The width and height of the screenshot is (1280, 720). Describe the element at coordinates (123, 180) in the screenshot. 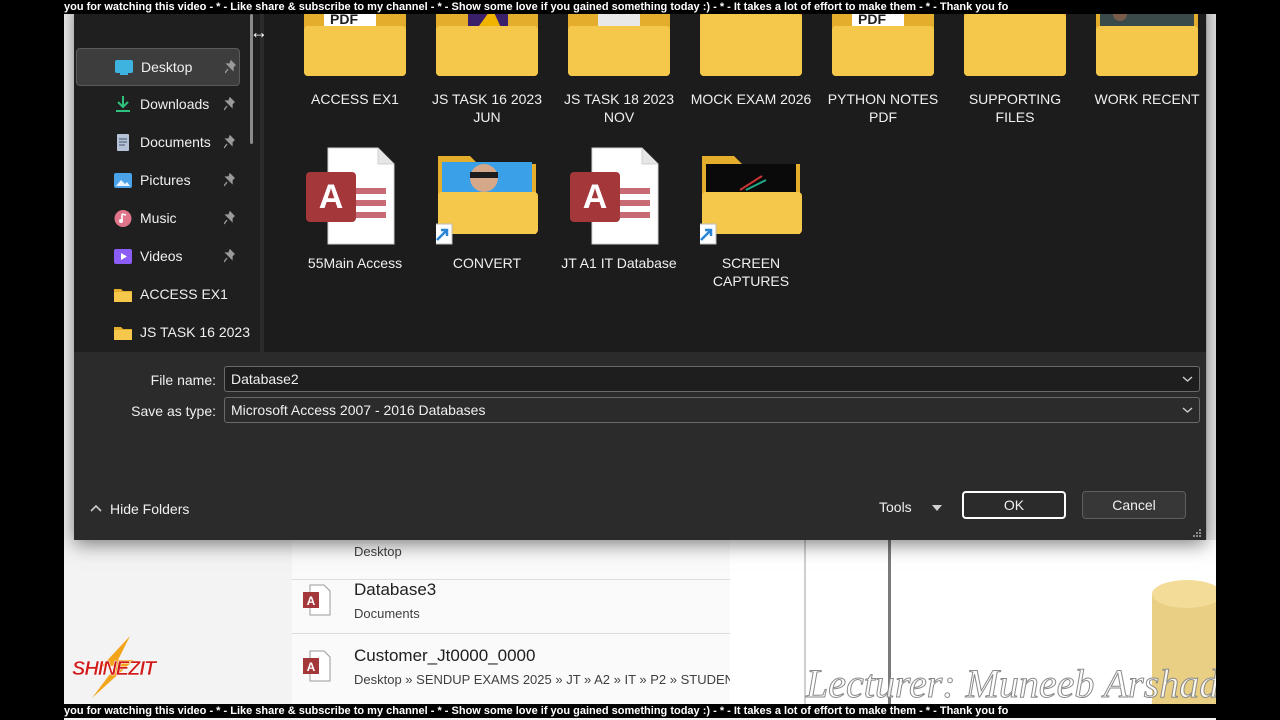

I see `pictures-icon` at that location.